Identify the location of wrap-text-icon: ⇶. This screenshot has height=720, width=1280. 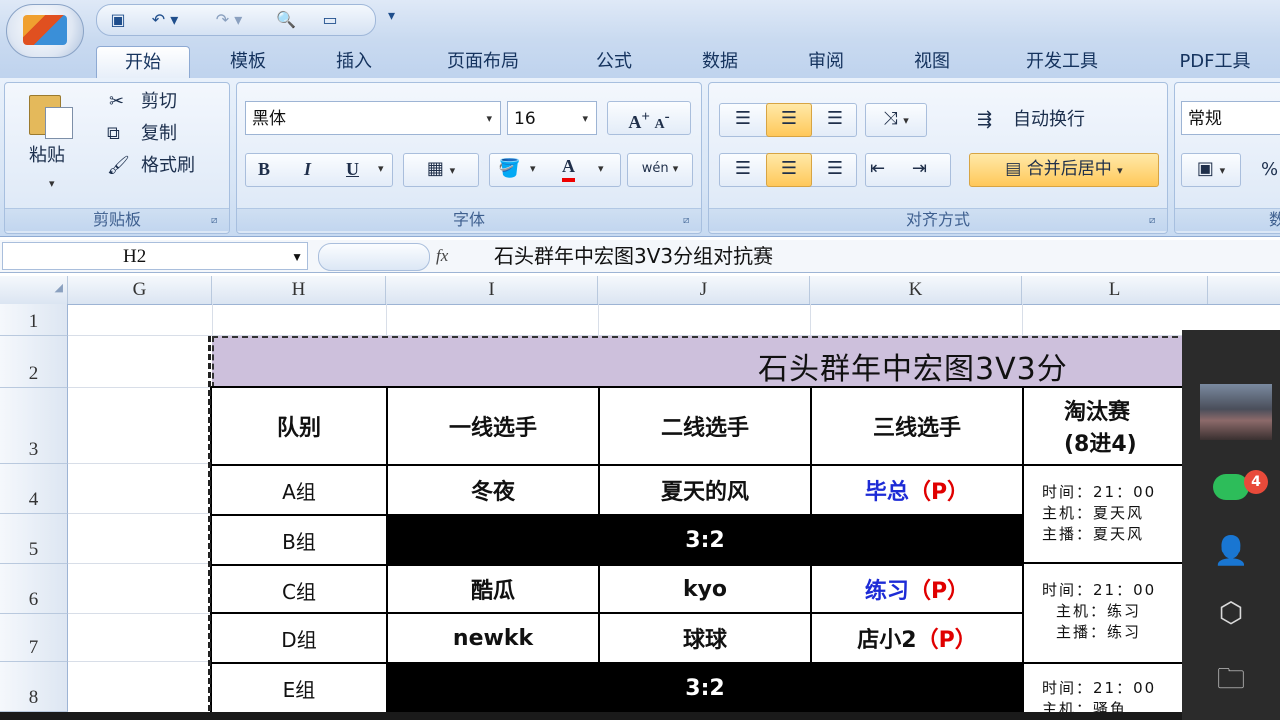
(984, 120).